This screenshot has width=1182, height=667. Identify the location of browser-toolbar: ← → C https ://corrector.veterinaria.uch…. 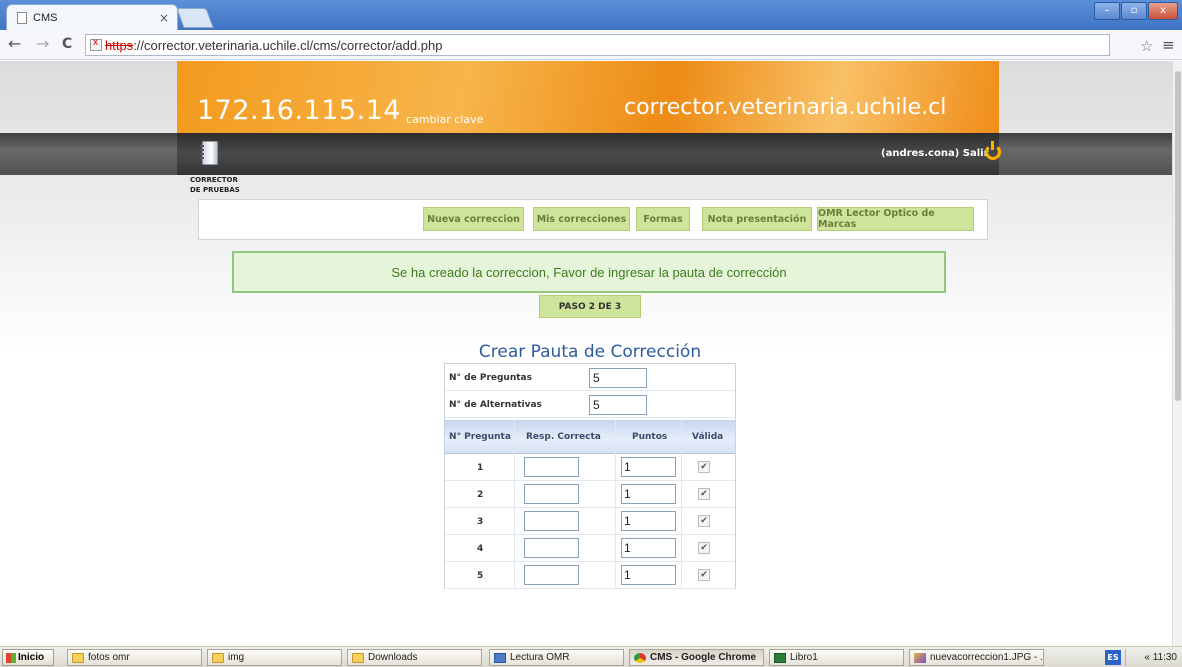
(591, 45).